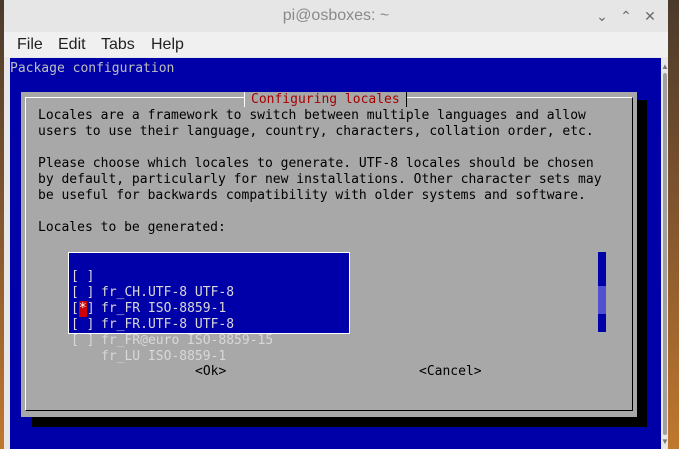 Image resolution: width=679 pixels, height=449 pixels. What do you see at coordinates (626, 16) in the screenshot?
I see `maximize-icon: ⌃` at bounding box center [626, 16].